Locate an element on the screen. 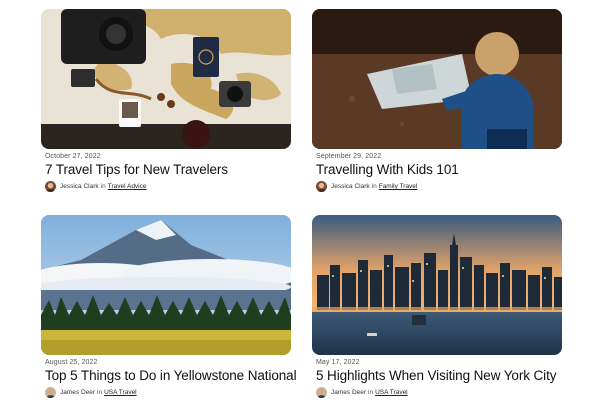  post-title: 5 Highlights When Visiting New York City is located at coordinates (439, 375).